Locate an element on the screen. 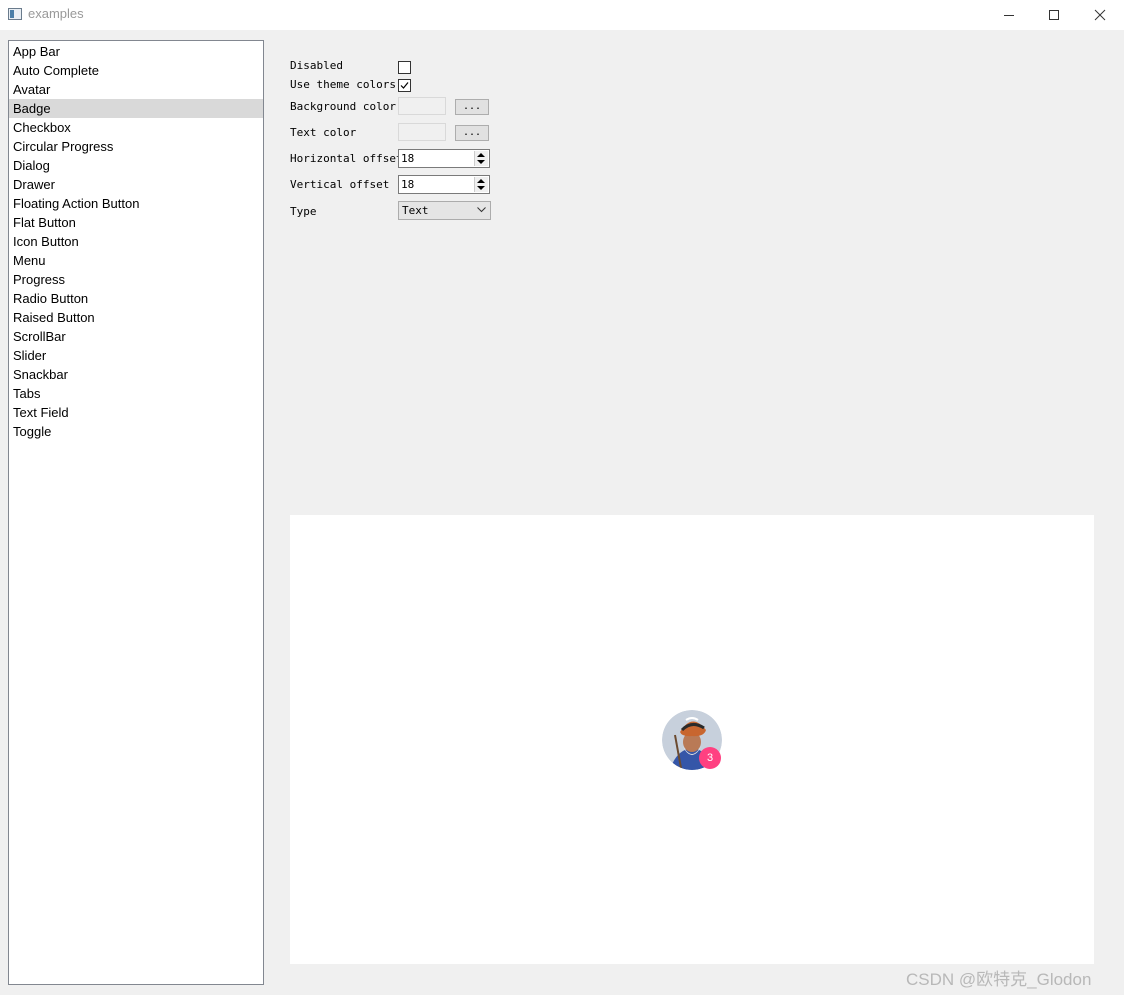 This screenshot has height=995, width=1124. vertical-offset-stepper is located at coordinates (481, 184).